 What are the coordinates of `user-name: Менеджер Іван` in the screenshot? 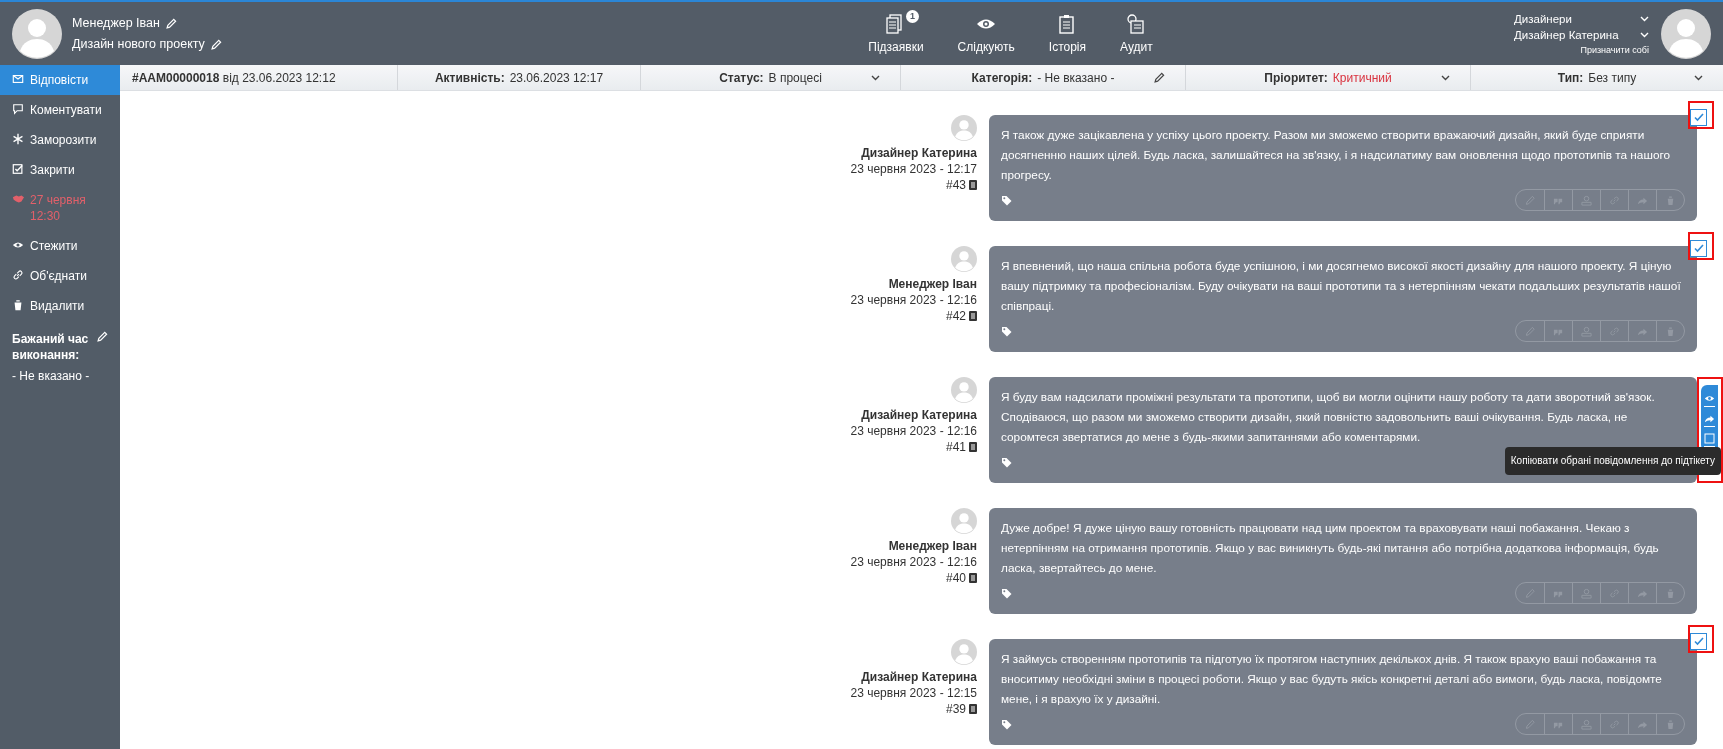 It's located at (116, 23).